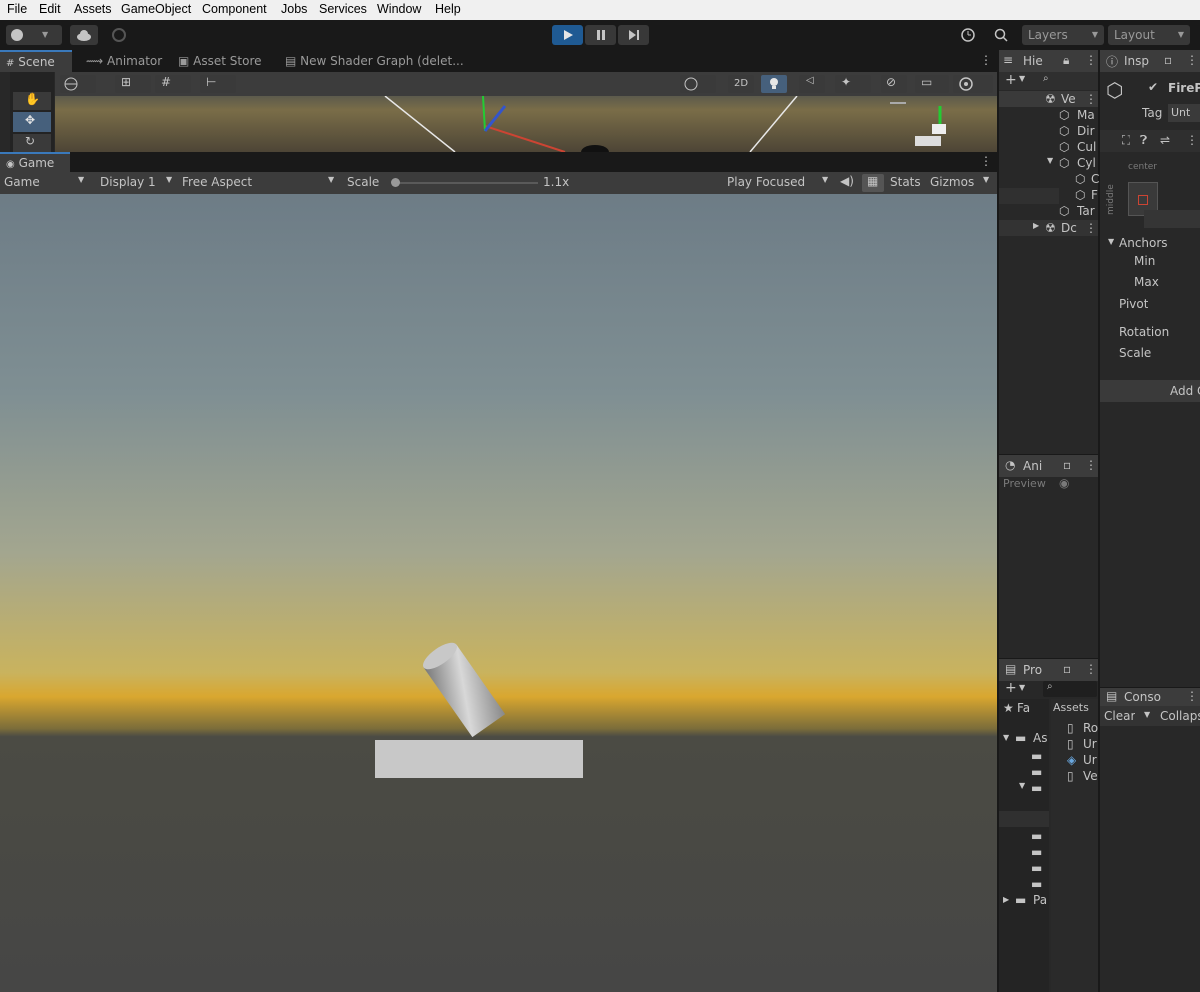 This screenshot has width=1200, height=992. Describe the element at coordinates (1040, 900) in the screenshot. I see `packages-folder: Pa` at that location.